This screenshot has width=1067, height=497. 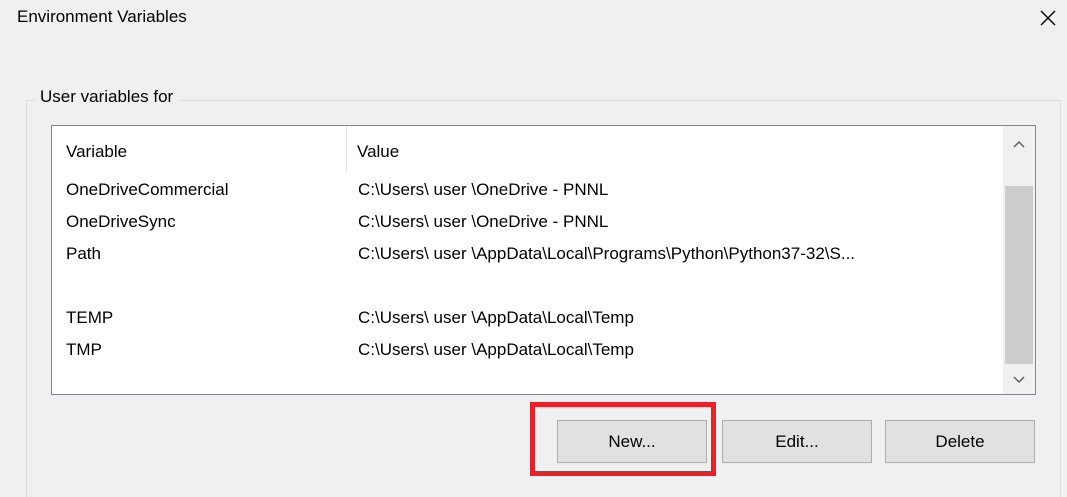 I want to click on table-row: TEMP C:\Users\ user \AppData\Local\Temp, so click(x=528, y=318).